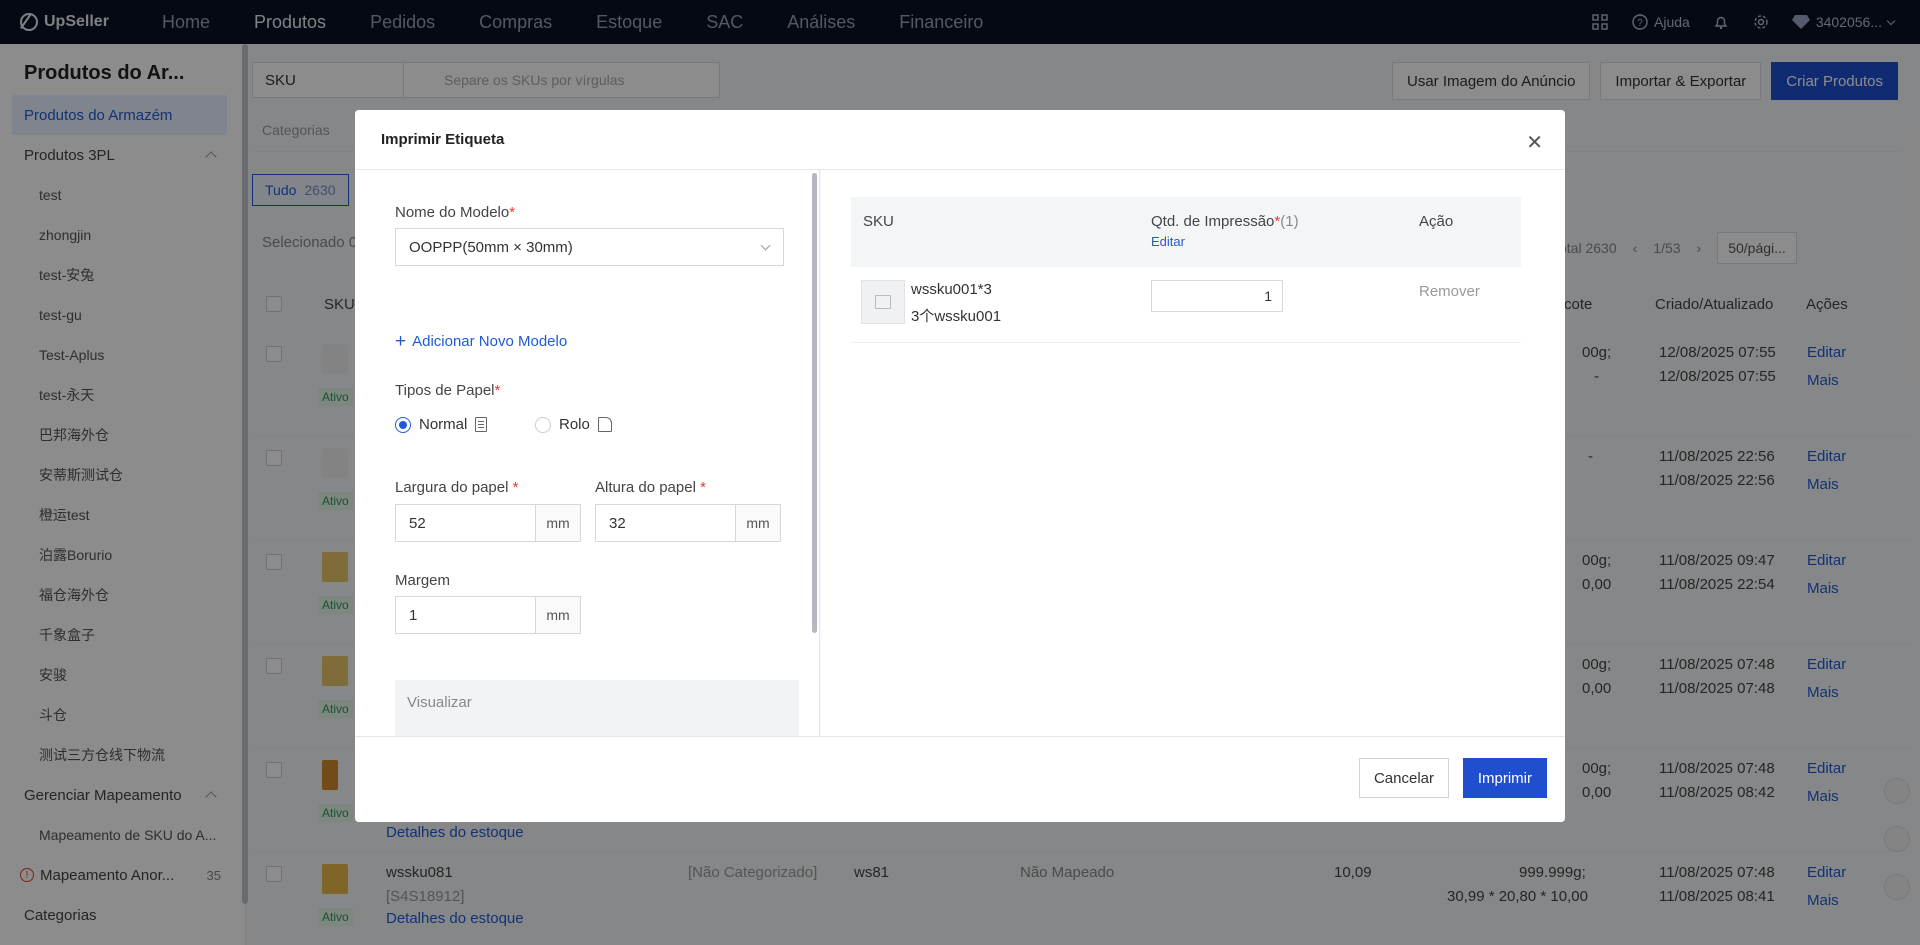 This screenshot has width=1920, height=945. I want to click on col-print-qty: Qtd. de Impressão*(1), so click(1225, 221).